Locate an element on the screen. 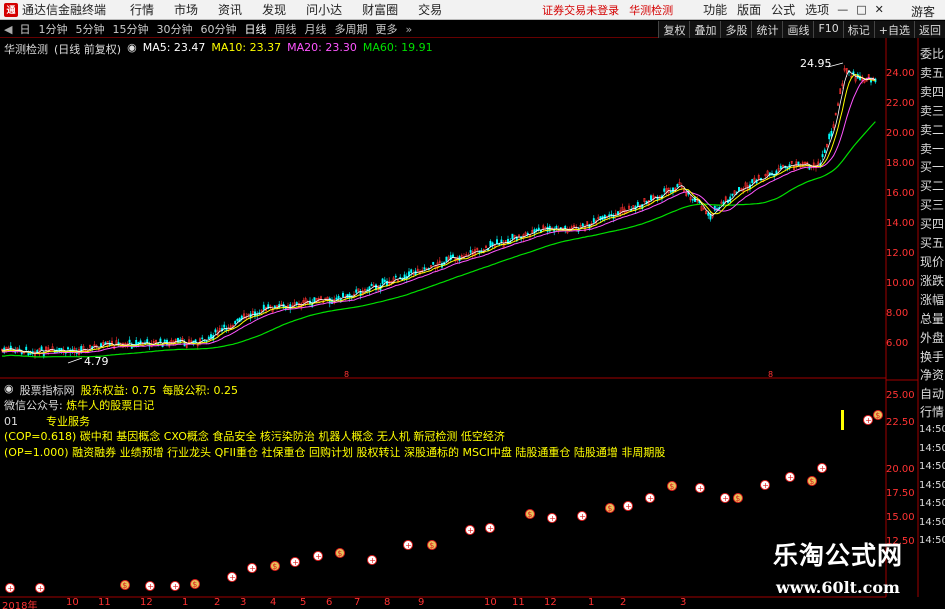 This screenshot has width=945, height=609. x-tick: 5 is located at coordinates (303, 602).